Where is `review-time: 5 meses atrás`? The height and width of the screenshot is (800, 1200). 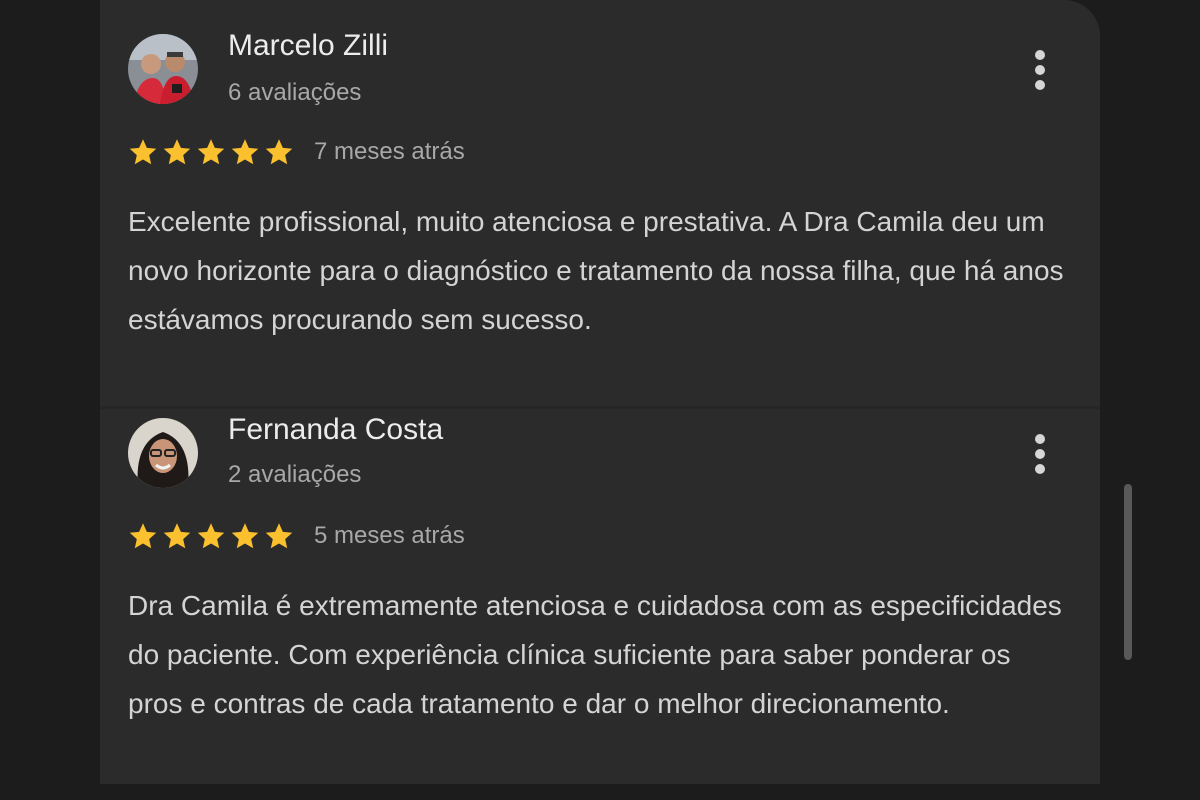 review-time: 5 meses atrás is located at coordinates (389, 535).